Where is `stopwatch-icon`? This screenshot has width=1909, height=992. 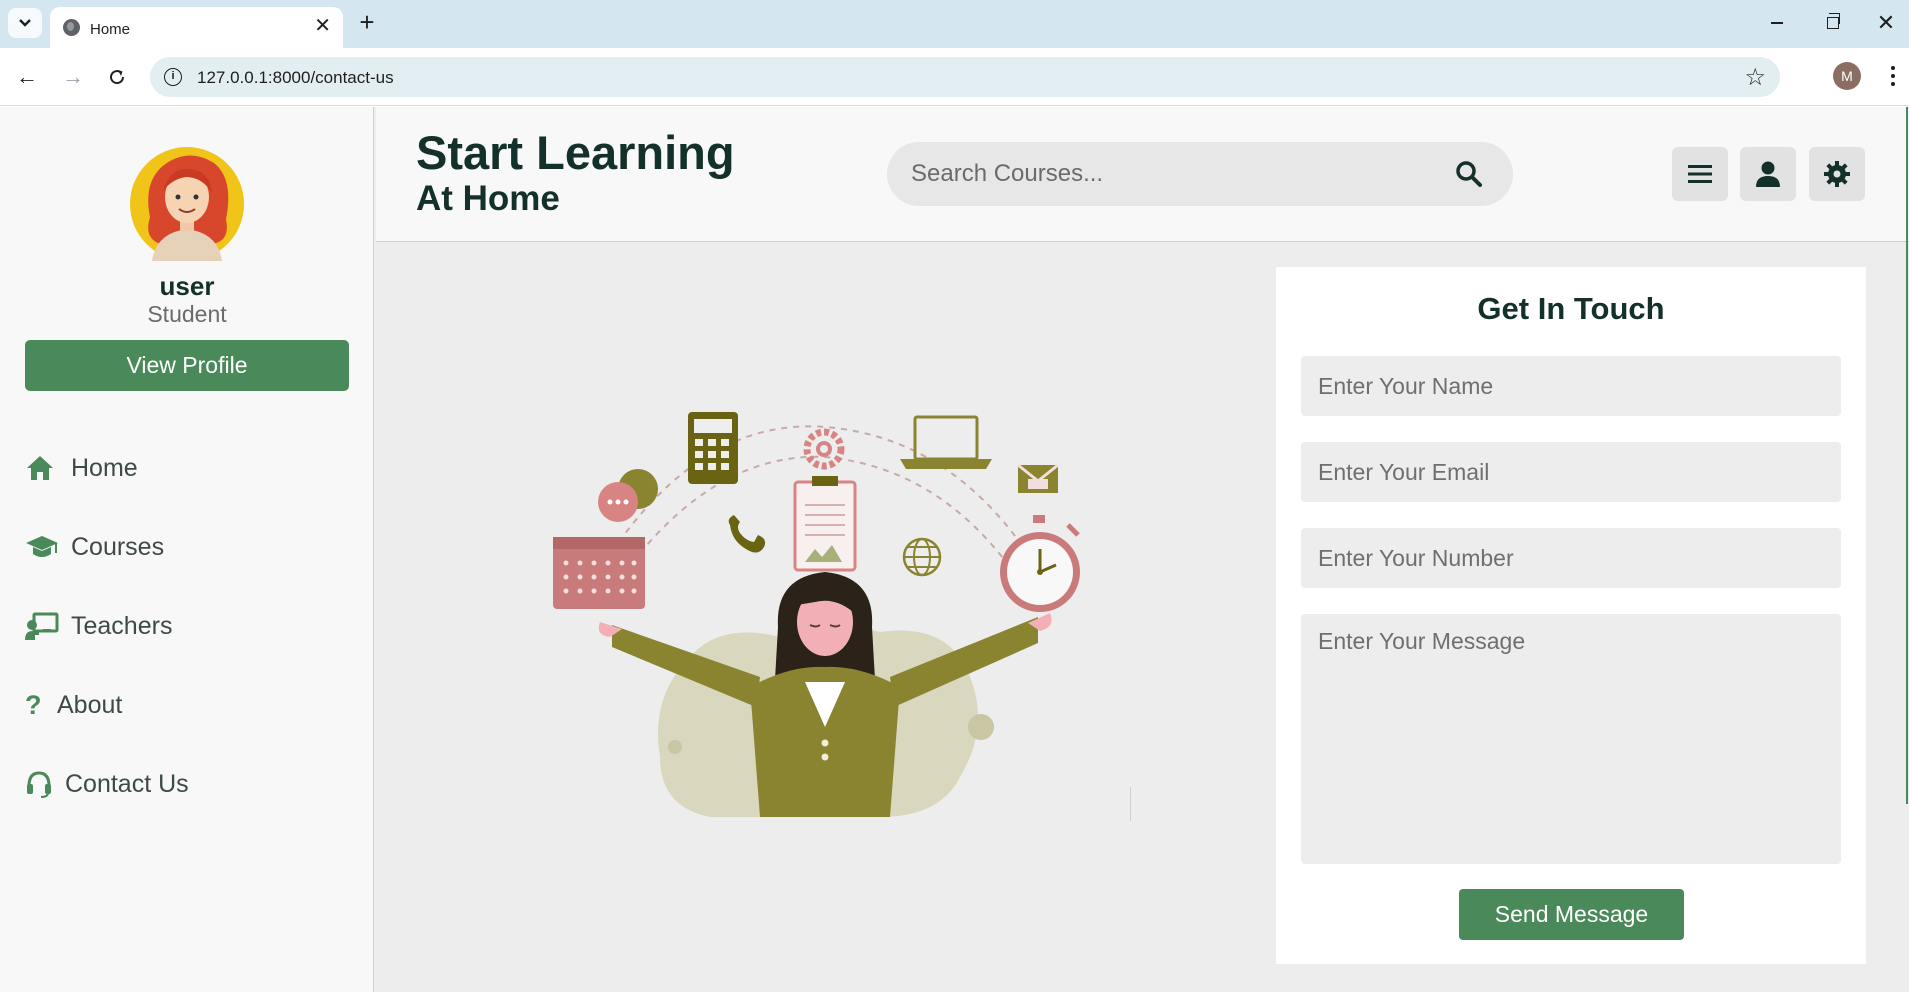
stopwatch-icon is located at coordinates (1040, 563).